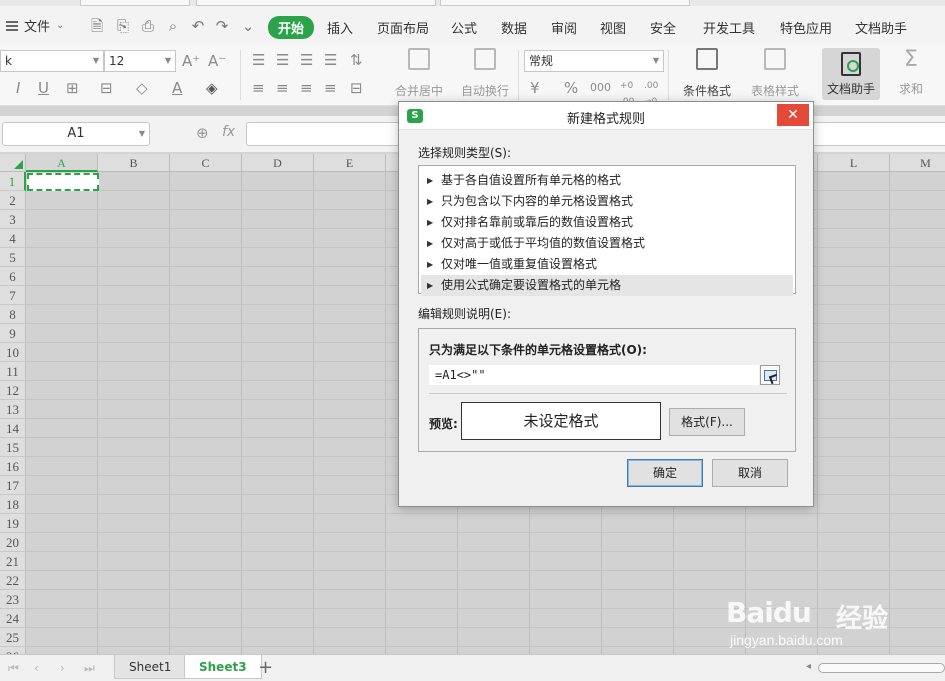 The image size is (945, 681). What do you see at coordinates (356, 60) in the screenshot?
I see `text-direction-icon: ⇅` at bounding box center [356, 60].